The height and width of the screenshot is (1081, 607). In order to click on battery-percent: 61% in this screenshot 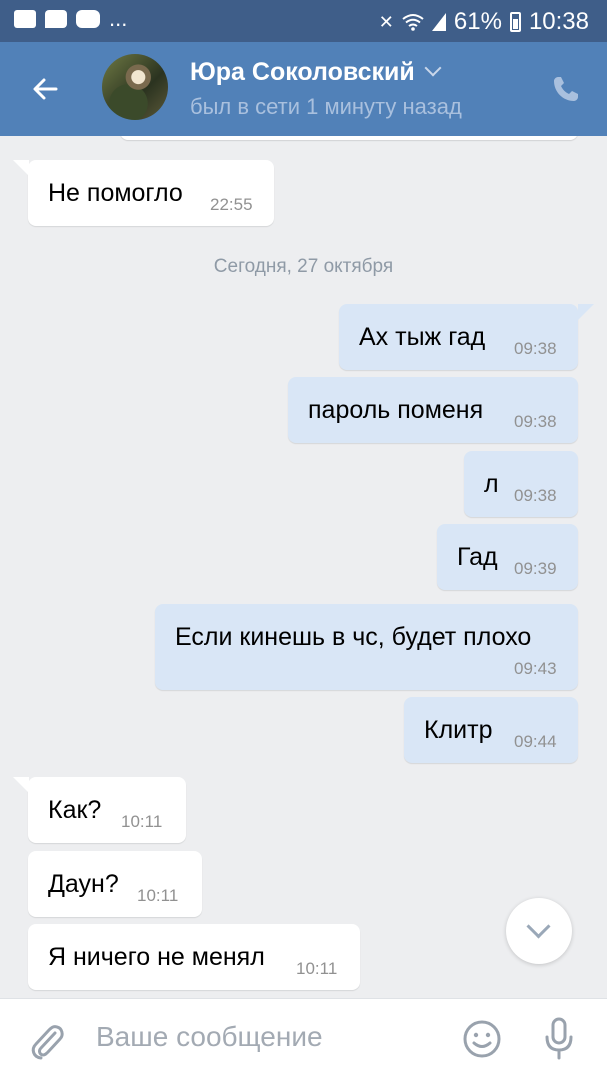, I will do `click(477, 21)`.